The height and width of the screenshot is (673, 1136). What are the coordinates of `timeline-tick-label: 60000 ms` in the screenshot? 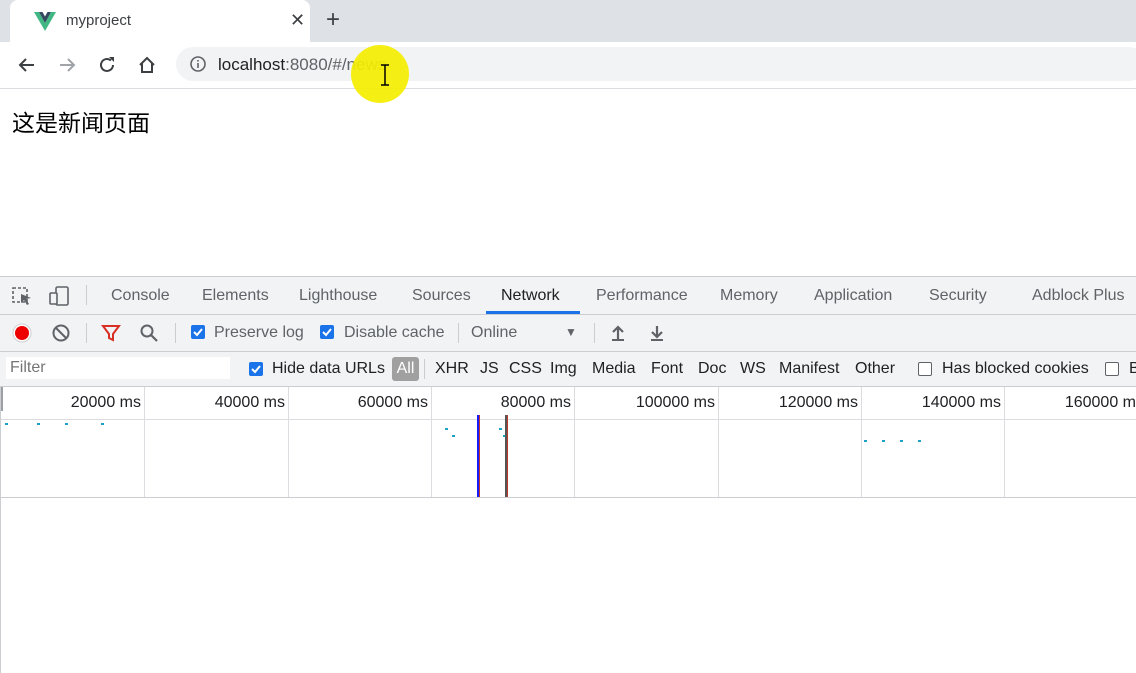 It's located at (392, 402).